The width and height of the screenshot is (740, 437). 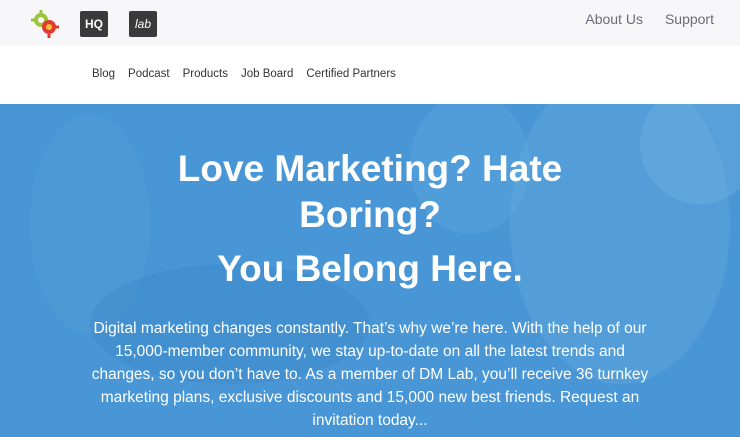 I want to click on top-utility-bar: HQ lab About Us Support, so click(x=370, y=23).